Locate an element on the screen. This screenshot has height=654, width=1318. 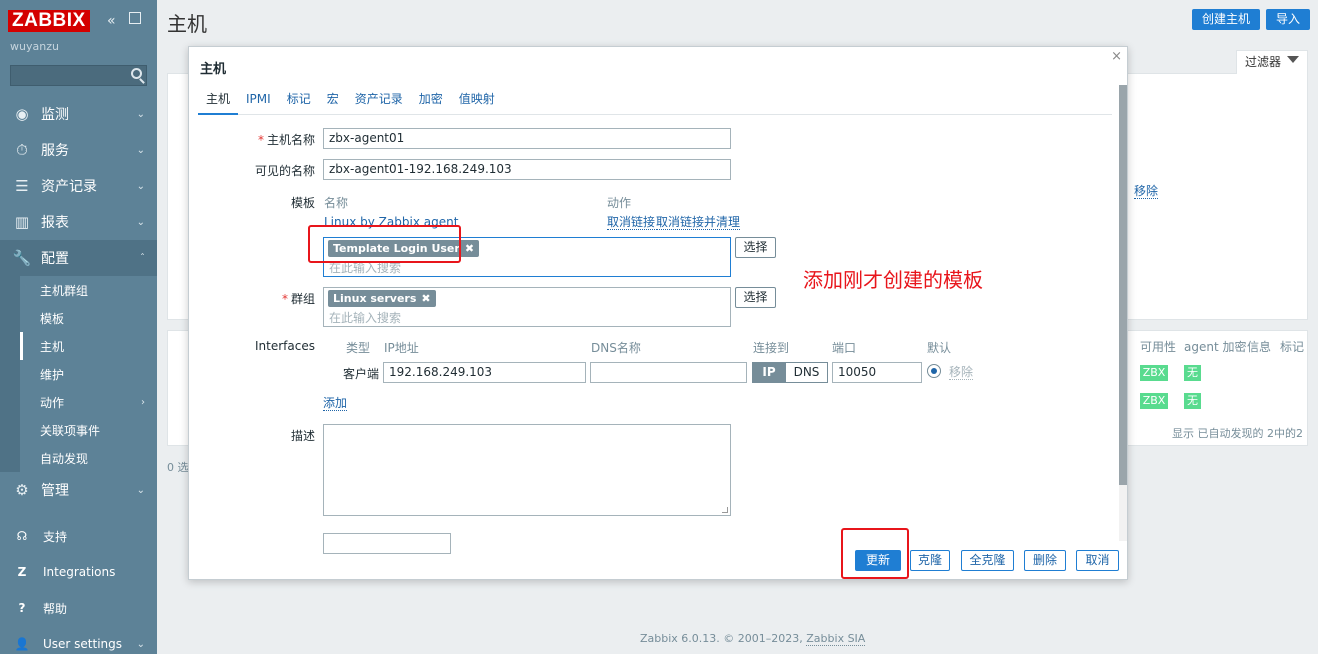
menu-item-configuration: 🔧 配置 ˆ is located at coordinates (78, 258).